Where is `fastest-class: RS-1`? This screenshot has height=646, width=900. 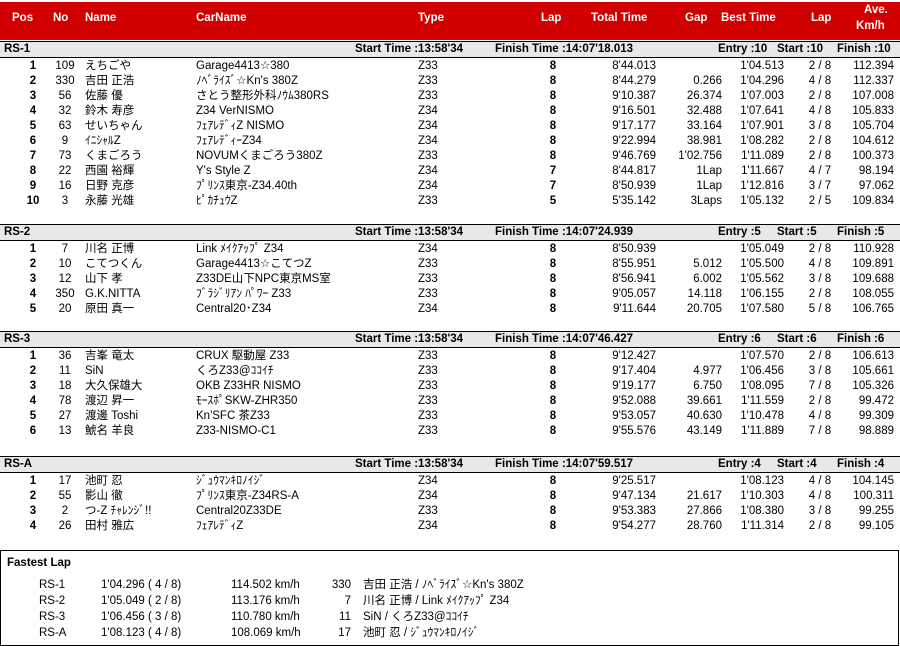 fastest-class: RS-1 is located at coordinates (52, 585).